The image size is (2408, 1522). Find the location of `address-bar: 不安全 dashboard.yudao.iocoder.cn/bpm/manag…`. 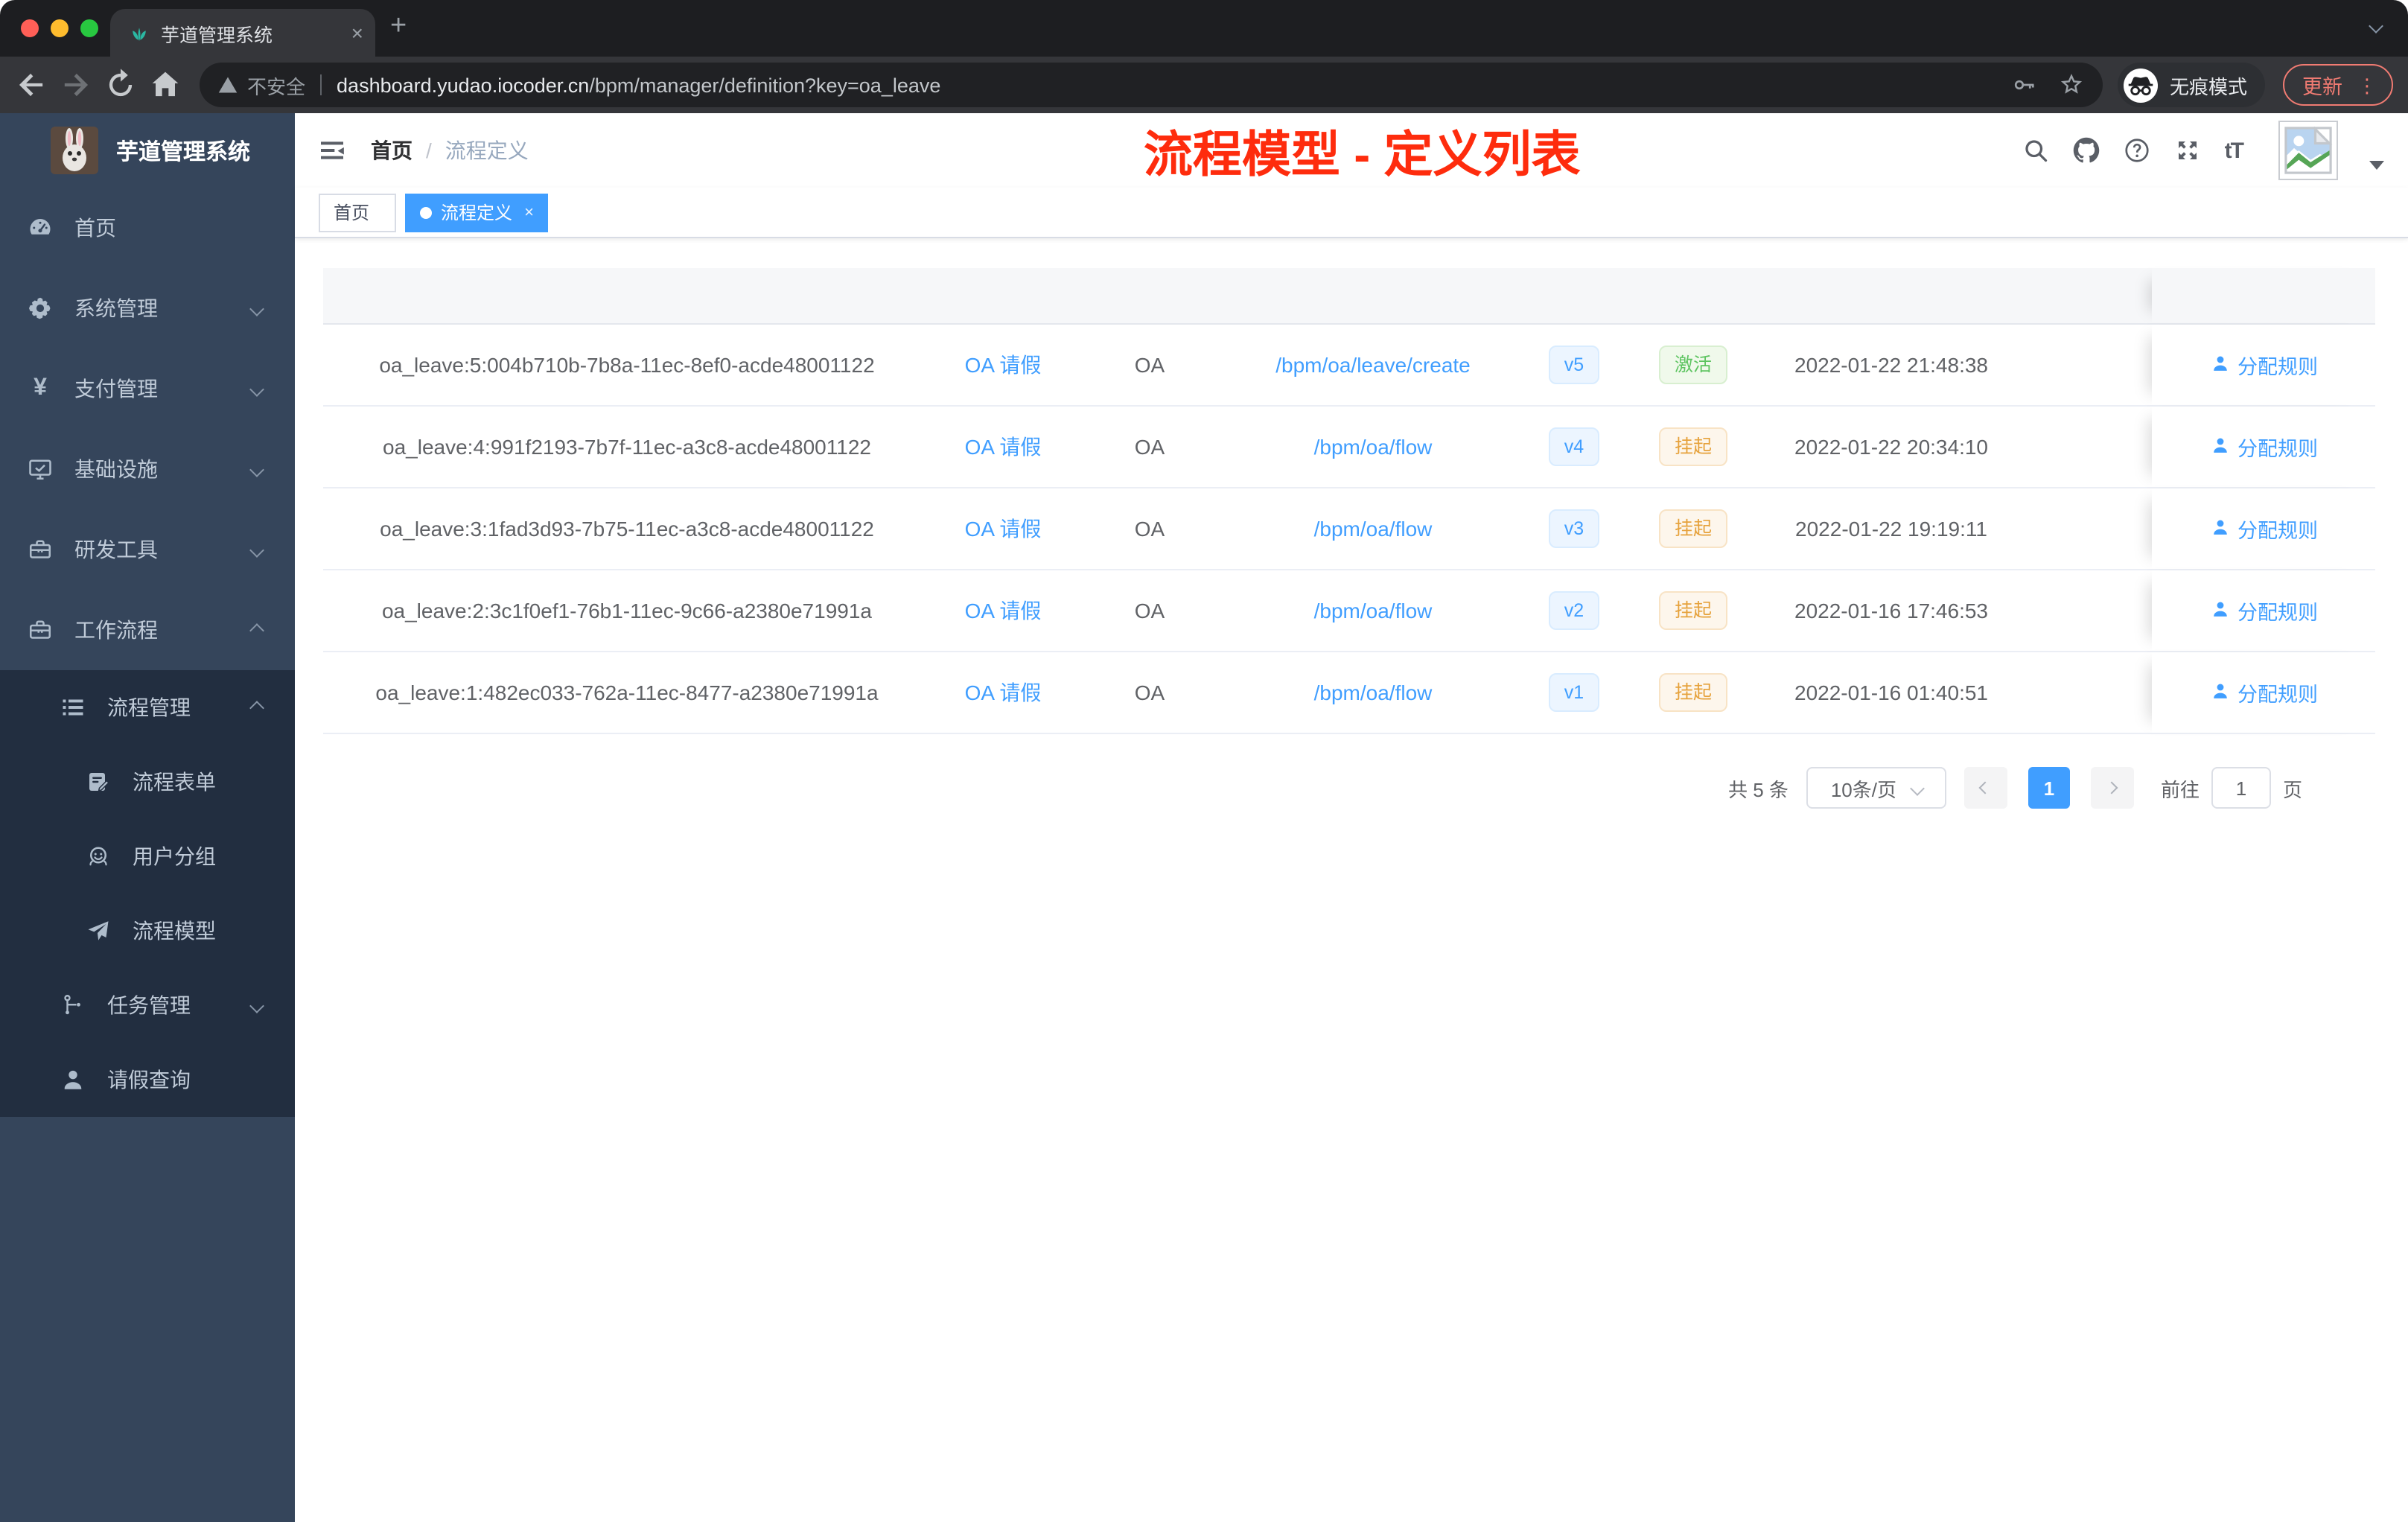

address-bar: 不安全 dashboard.yudao.iocoder.cn/bpm/manag… is located at coordinates (1151, 85).